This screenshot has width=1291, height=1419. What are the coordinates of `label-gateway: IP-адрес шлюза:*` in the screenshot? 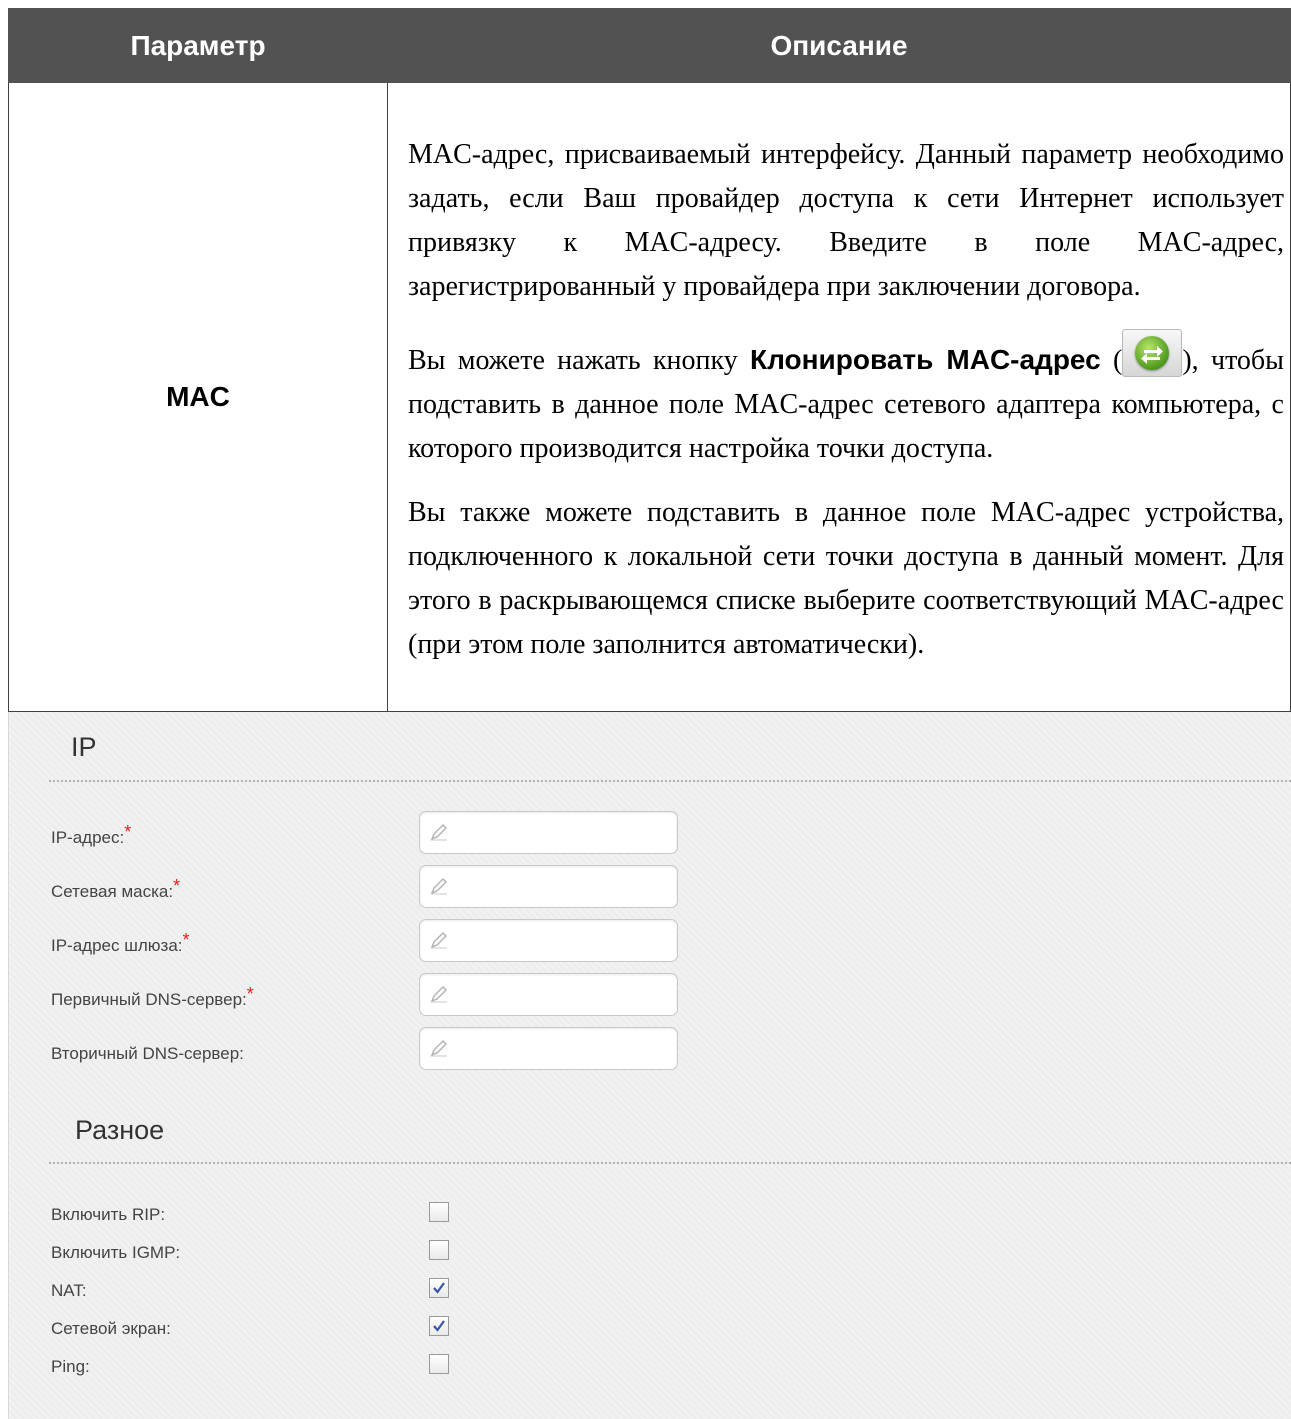 It's located at (120, 942).